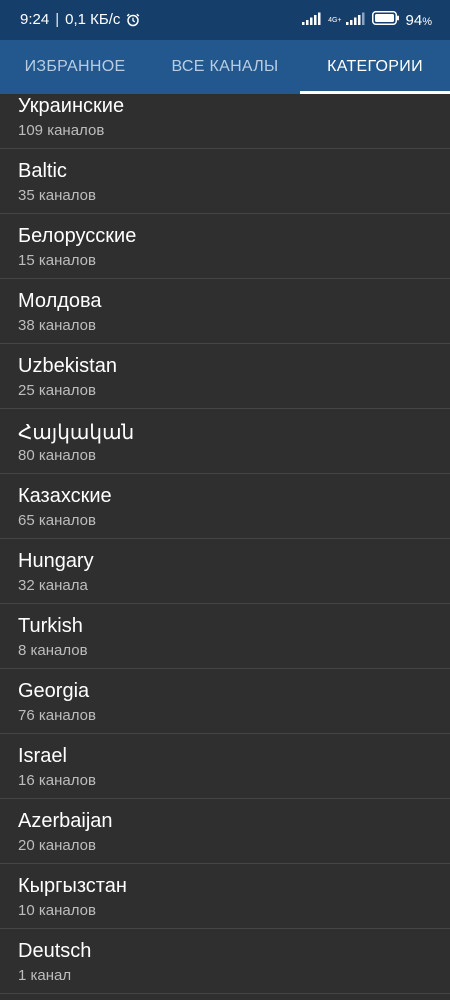  What do you see at coordinates (57, 910) in the screenshot?
I see `channel-count: 10 каналов` at bounding box center [57, 910].